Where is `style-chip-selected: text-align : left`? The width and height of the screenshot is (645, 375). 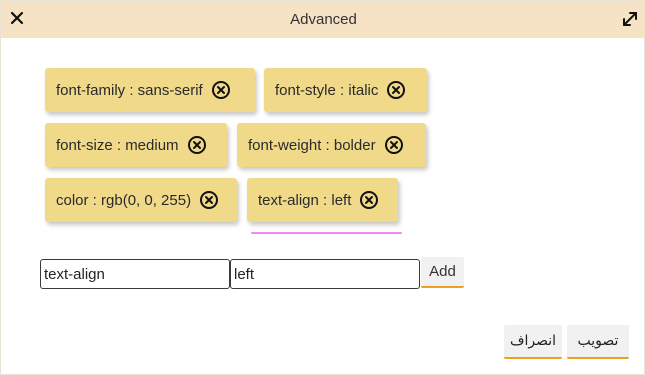
style-chip-selected: text-align : left is located at coordinates (322, 200).